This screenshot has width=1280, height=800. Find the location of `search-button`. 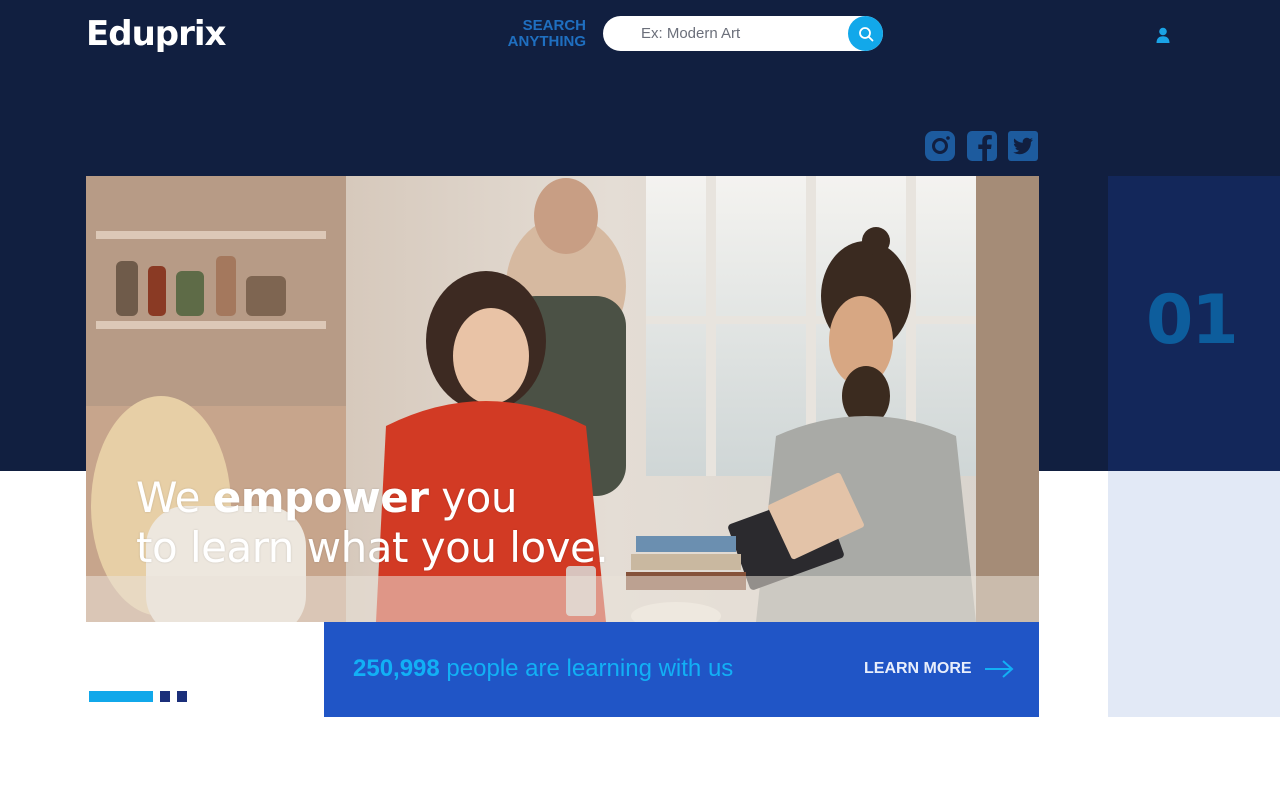

search-button is located at coordinates (865, 33).